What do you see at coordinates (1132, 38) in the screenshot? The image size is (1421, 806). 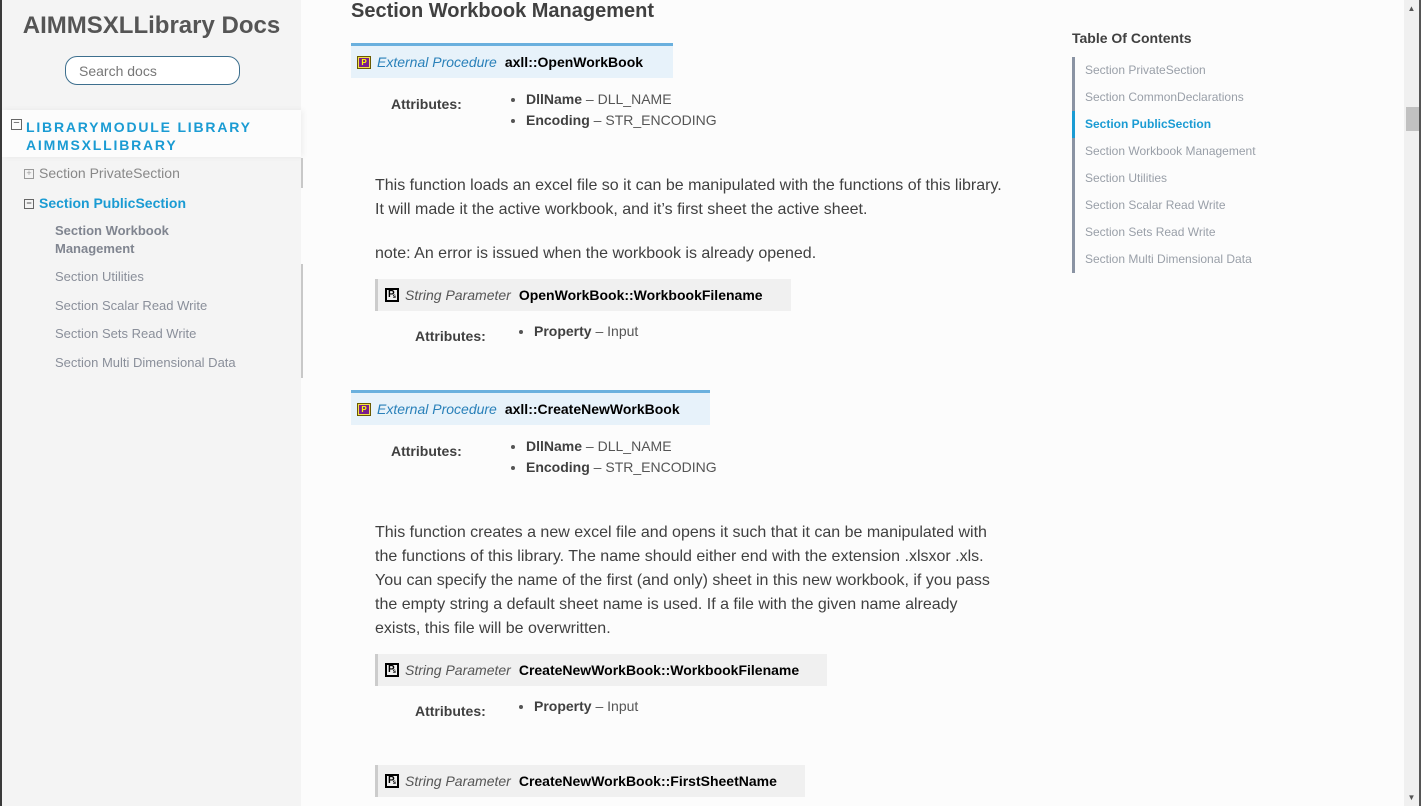 I see `toc-title: Table Of Contents` at bounding box center [1132, 38].